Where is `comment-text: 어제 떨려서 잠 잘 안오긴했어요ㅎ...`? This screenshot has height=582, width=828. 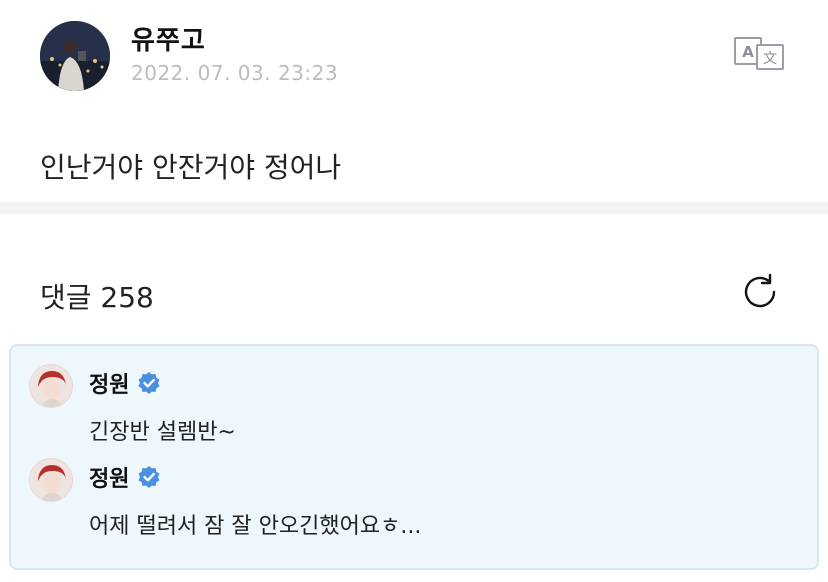 comment-text: 어제 떨려서 잠 잘 안오긴했어요ㅎ... is located at coordinates (255, 526).